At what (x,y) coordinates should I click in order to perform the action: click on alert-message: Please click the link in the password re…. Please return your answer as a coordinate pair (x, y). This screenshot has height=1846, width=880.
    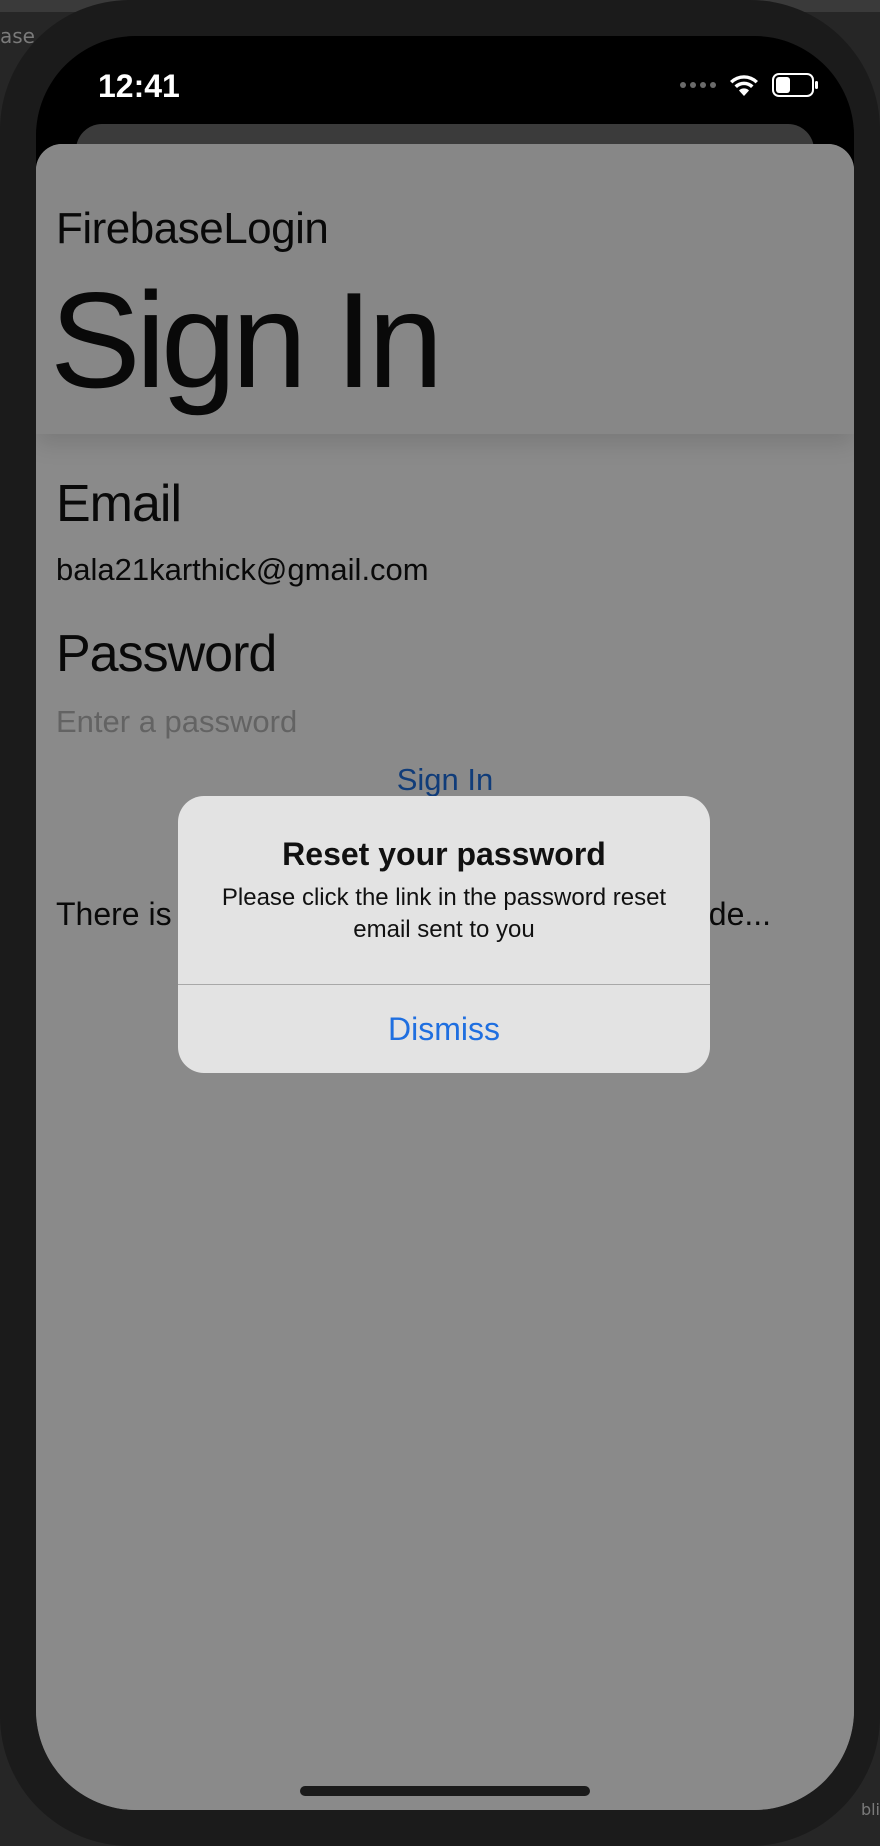
    Looking at the image, I should click on (444, 913).